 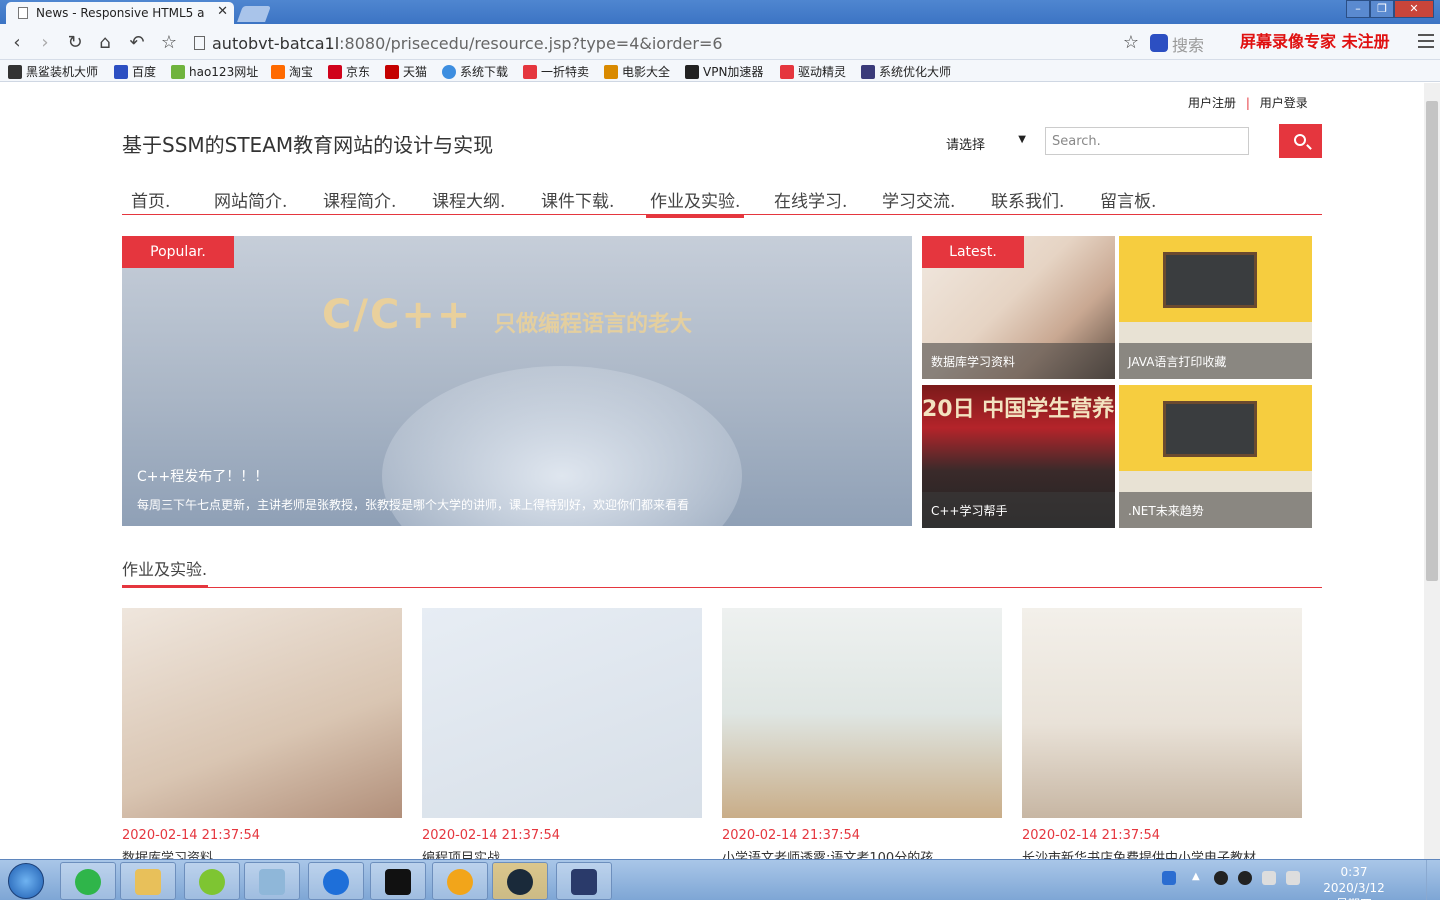 I want to click on undo-icon: ↶, so click(x=137, y=42).